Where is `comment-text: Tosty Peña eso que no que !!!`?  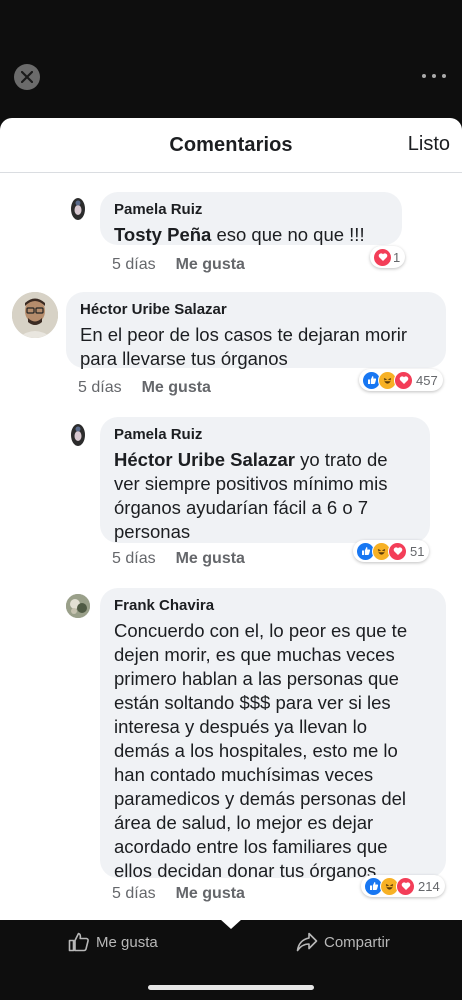
comment-text: Tosty Peña eso que no que !!! is located at coordinates (239, 234).